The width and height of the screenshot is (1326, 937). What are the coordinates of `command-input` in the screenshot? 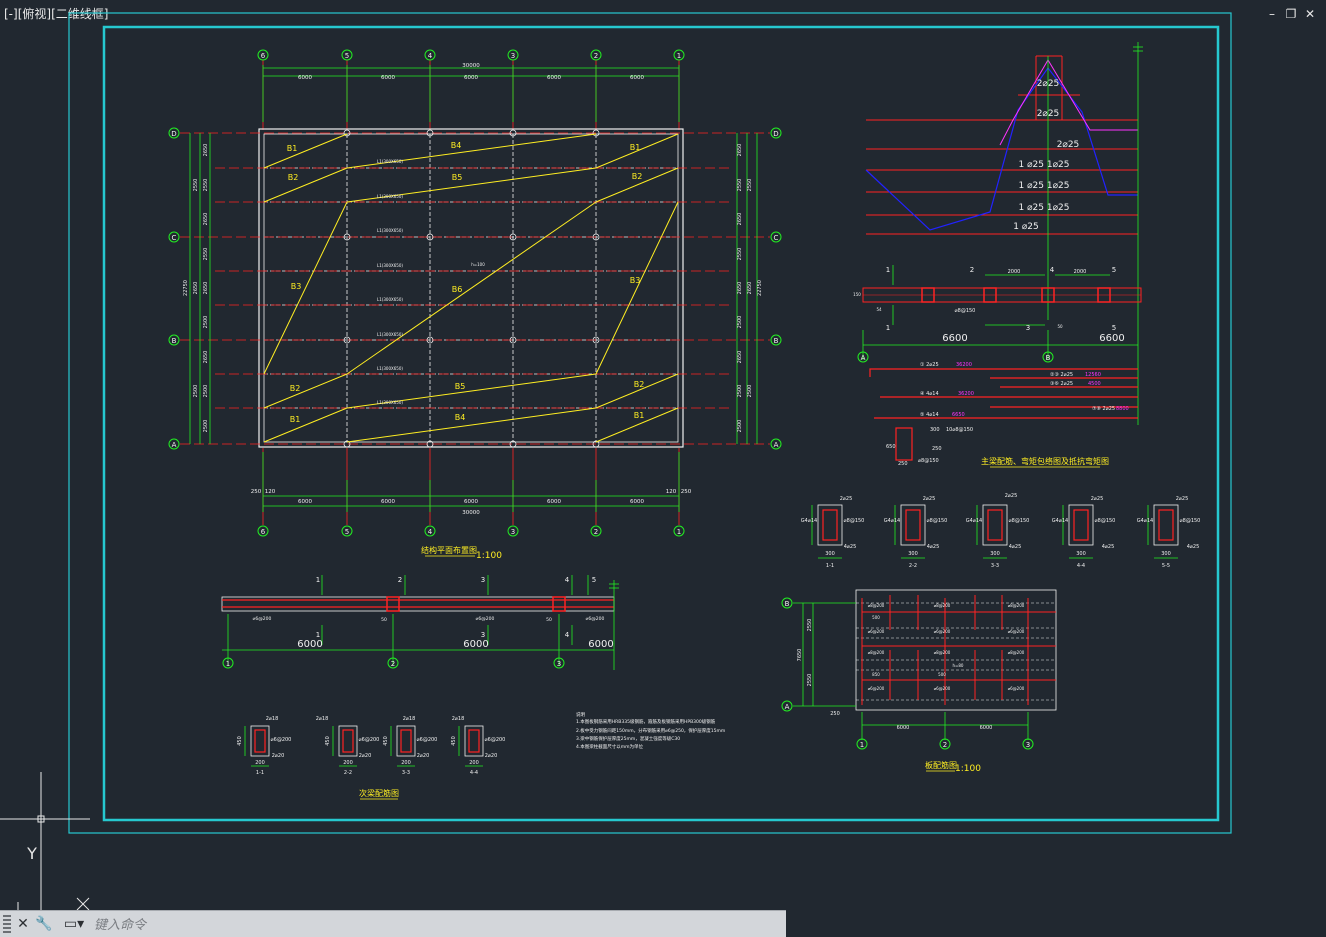 It's located at (439, 925).